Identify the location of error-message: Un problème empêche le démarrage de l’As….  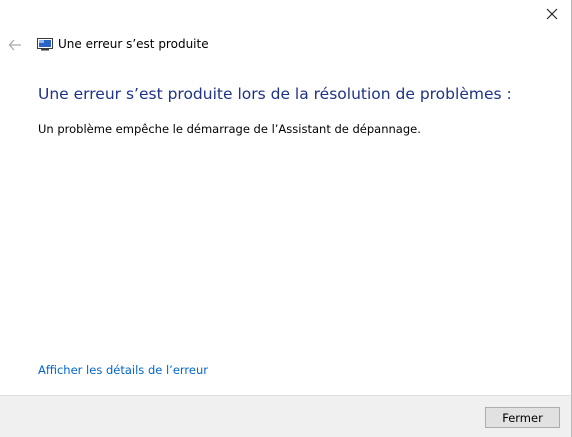
(229, 129).